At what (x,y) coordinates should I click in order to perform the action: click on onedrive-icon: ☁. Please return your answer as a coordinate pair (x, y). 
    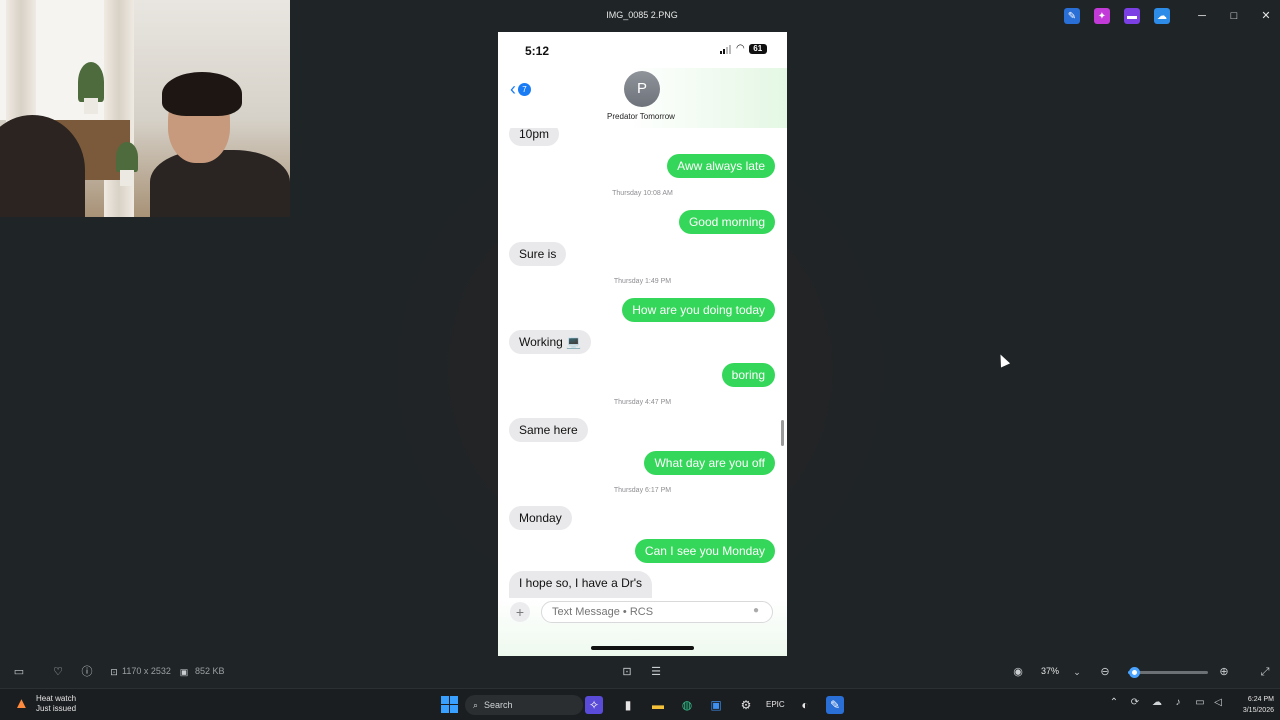
    Looking at the image, I should click on (1162, 16).